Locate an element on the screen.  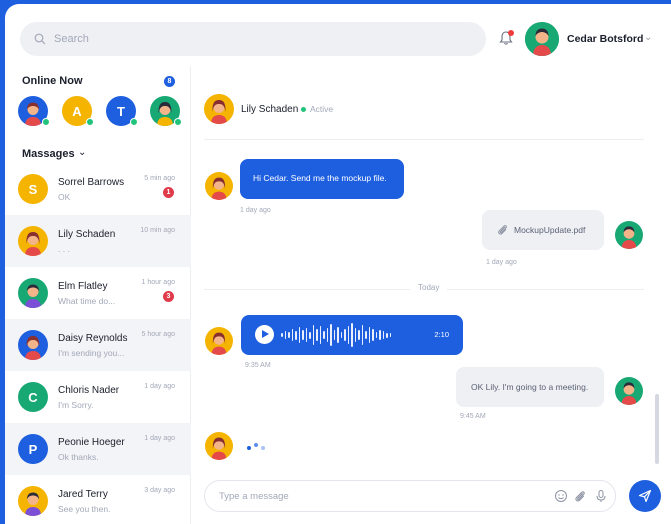
conversation-item: Elm Flatley What time do... 1 hour ago 3 is located at coordinates (98, 293).